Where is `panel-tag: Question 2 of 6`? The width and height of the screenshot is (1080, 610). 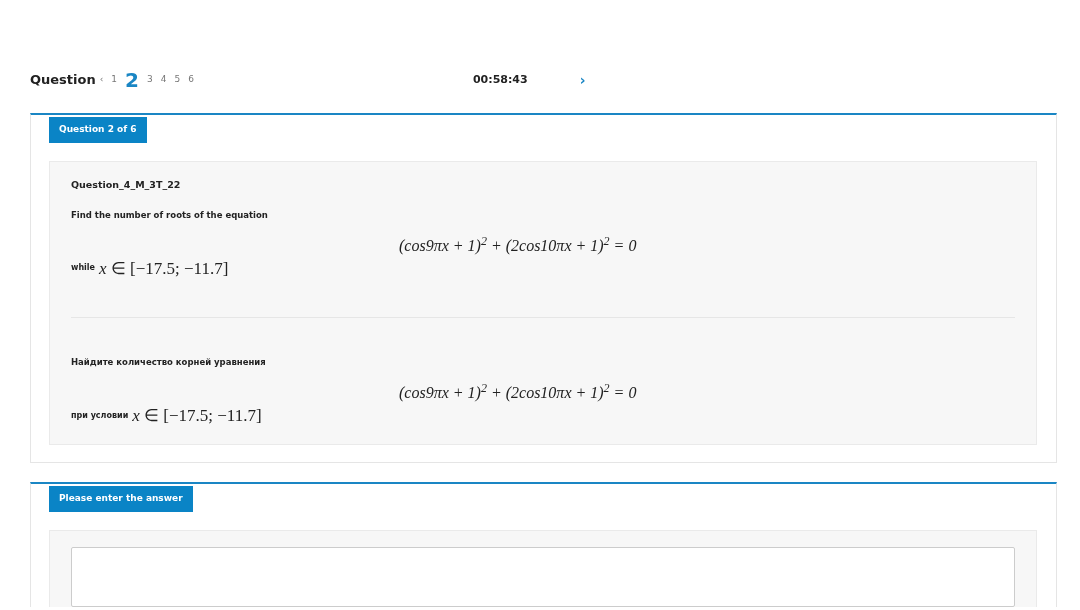 panel-tag: Question 2 of 6 is located at coordinates (98, 130).